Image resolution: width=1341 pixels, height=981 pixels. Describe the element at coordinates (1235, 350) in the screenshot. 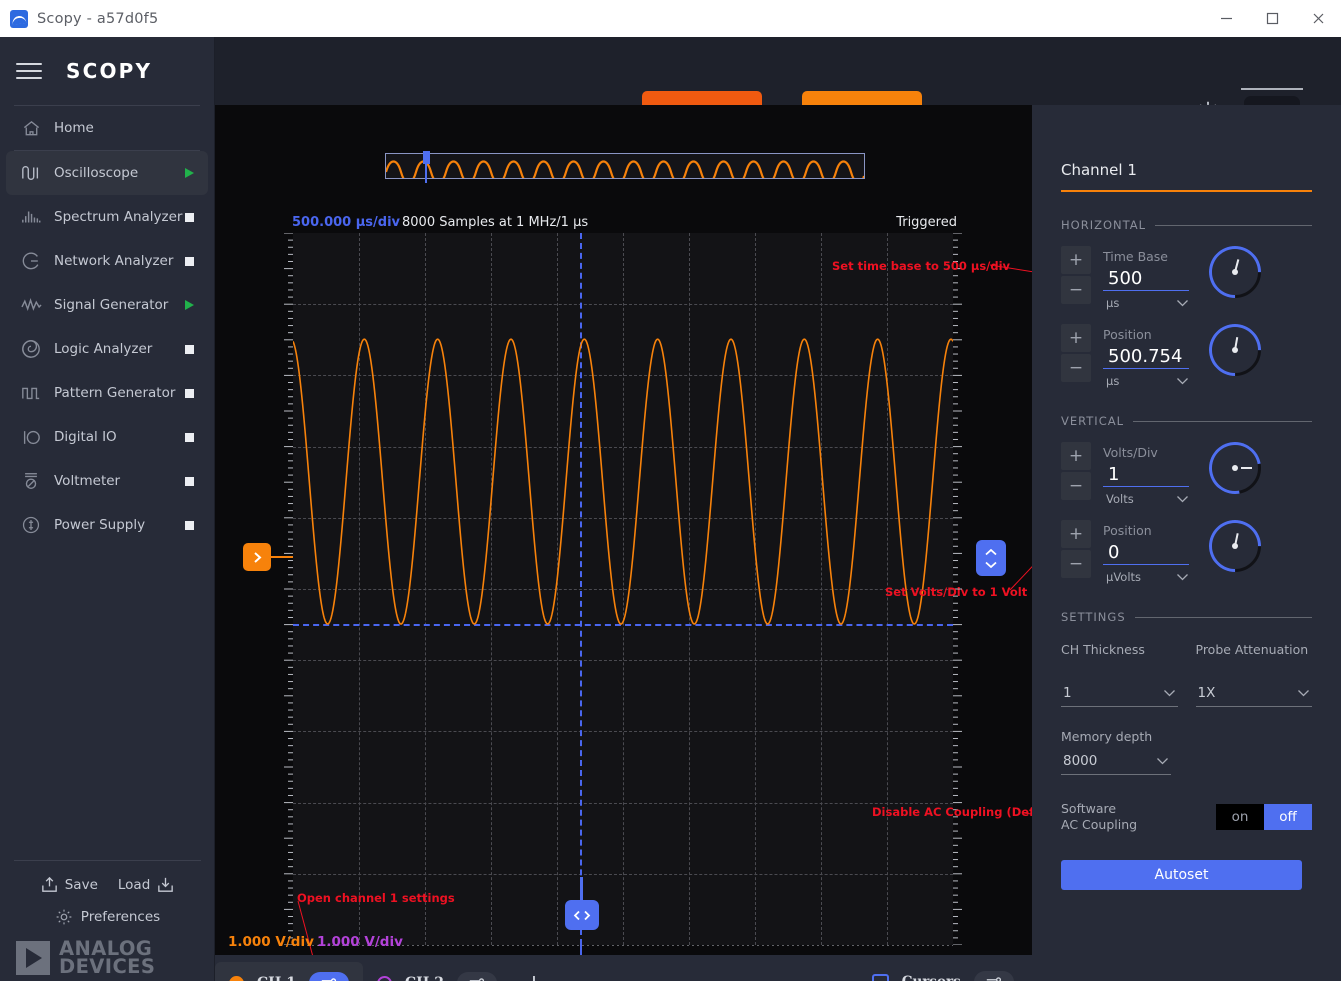

I see `horizontal-position-knob` at that location.